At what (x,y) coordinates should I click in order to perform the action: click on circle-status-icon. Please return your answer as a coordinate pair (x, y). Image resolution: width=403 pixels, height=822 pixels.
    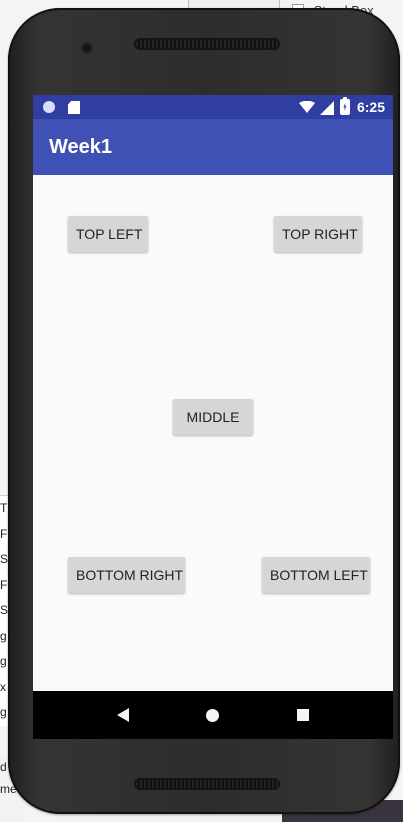
    Looking at the image, I should click on (49, 107).